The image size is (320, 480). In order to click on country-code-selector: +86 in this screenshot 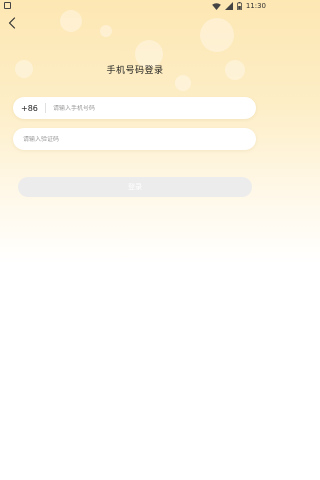, I will do `click(32, 108)`.